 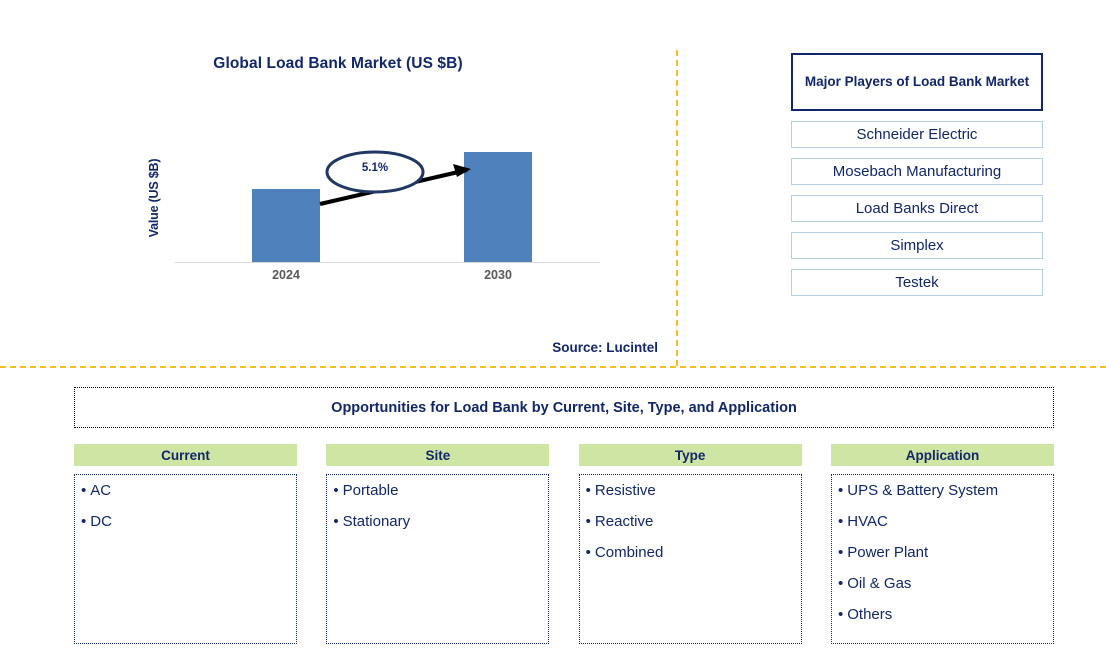 What do you see at coordinates (438, 455) in the screenshot?
I see `column-header-site: Site` at bounding box center [438, 455].